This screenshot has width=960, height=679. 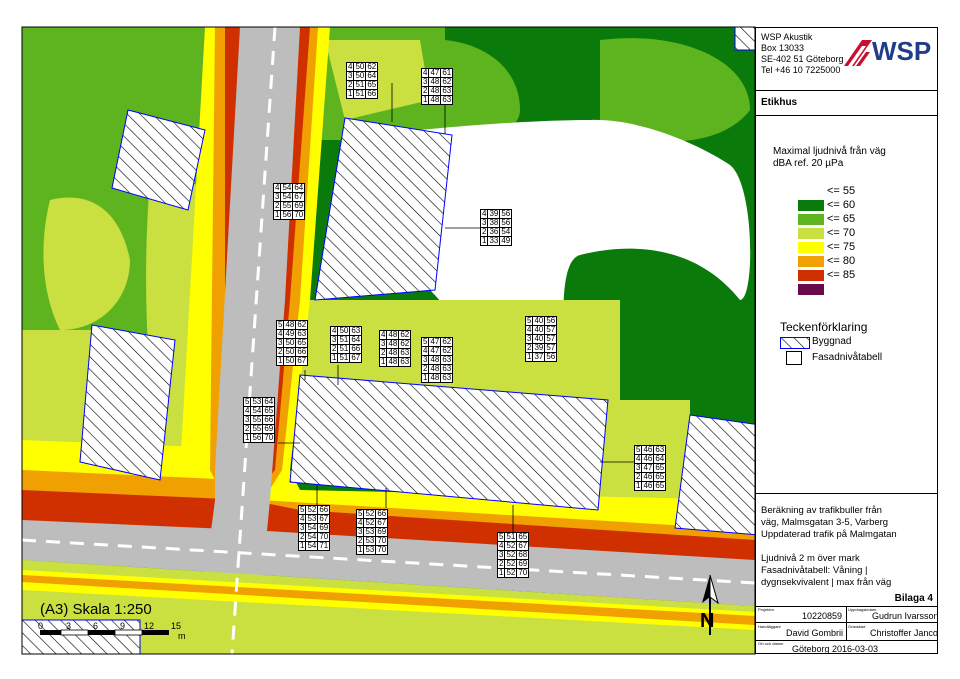 What do you see at coordinates (541, 339) in the screenshot?
I see `facade-table: 5 40 56 4 40 57 3 40 57 2 39 57 1 37 56` at bounding box center [541, 339].